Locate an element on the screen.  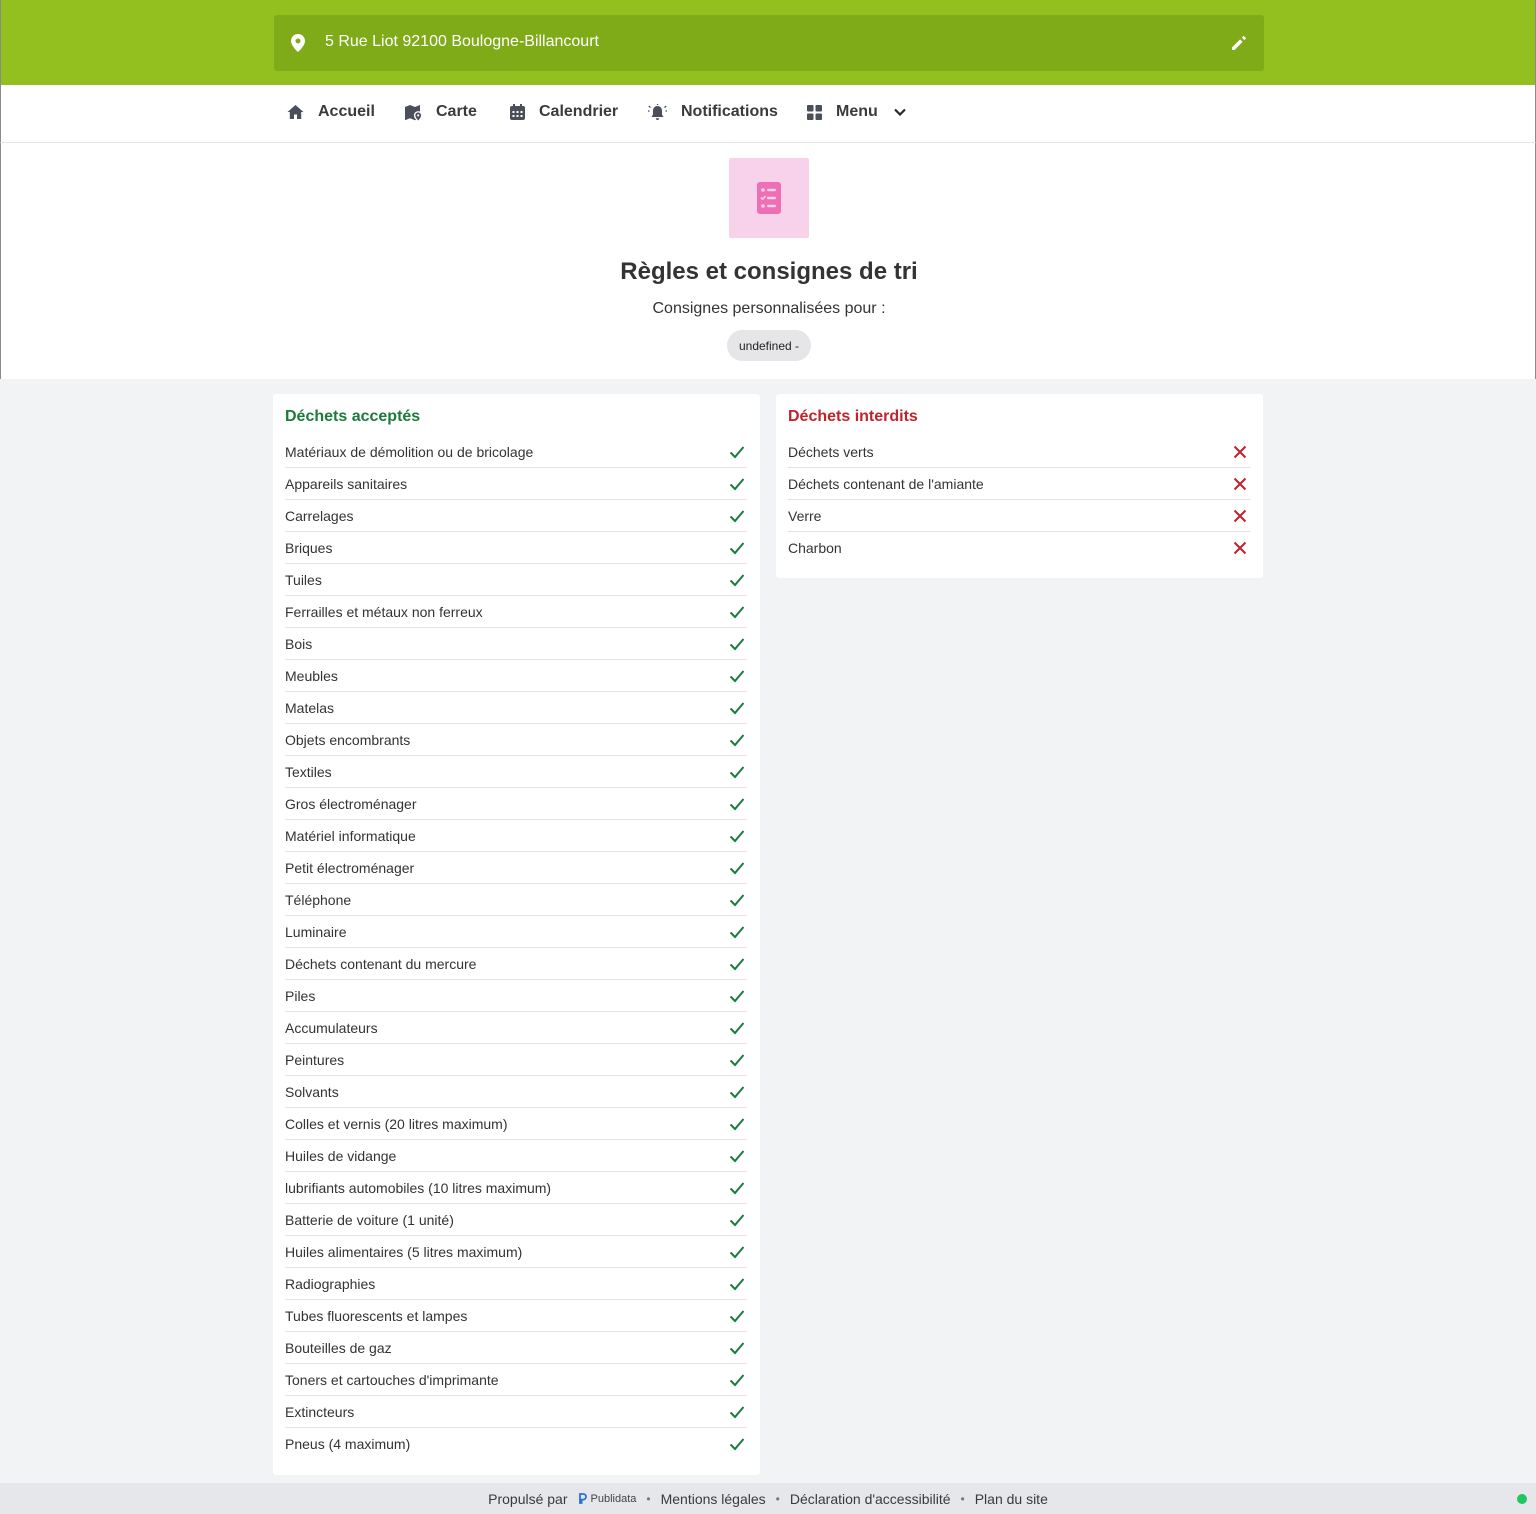
waste-label: Appareils sanitaires is located at coordinates (346, 483).